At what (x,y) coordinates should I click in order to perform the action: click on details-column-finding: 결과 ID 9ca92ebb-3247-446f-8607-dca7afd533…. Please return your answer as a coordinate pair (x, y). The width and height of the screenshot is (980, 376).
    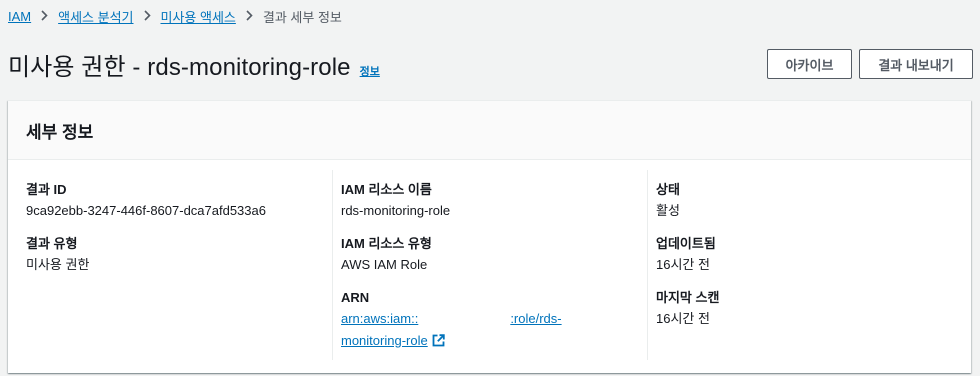
    Looking at the image, I should click on (178, 229).